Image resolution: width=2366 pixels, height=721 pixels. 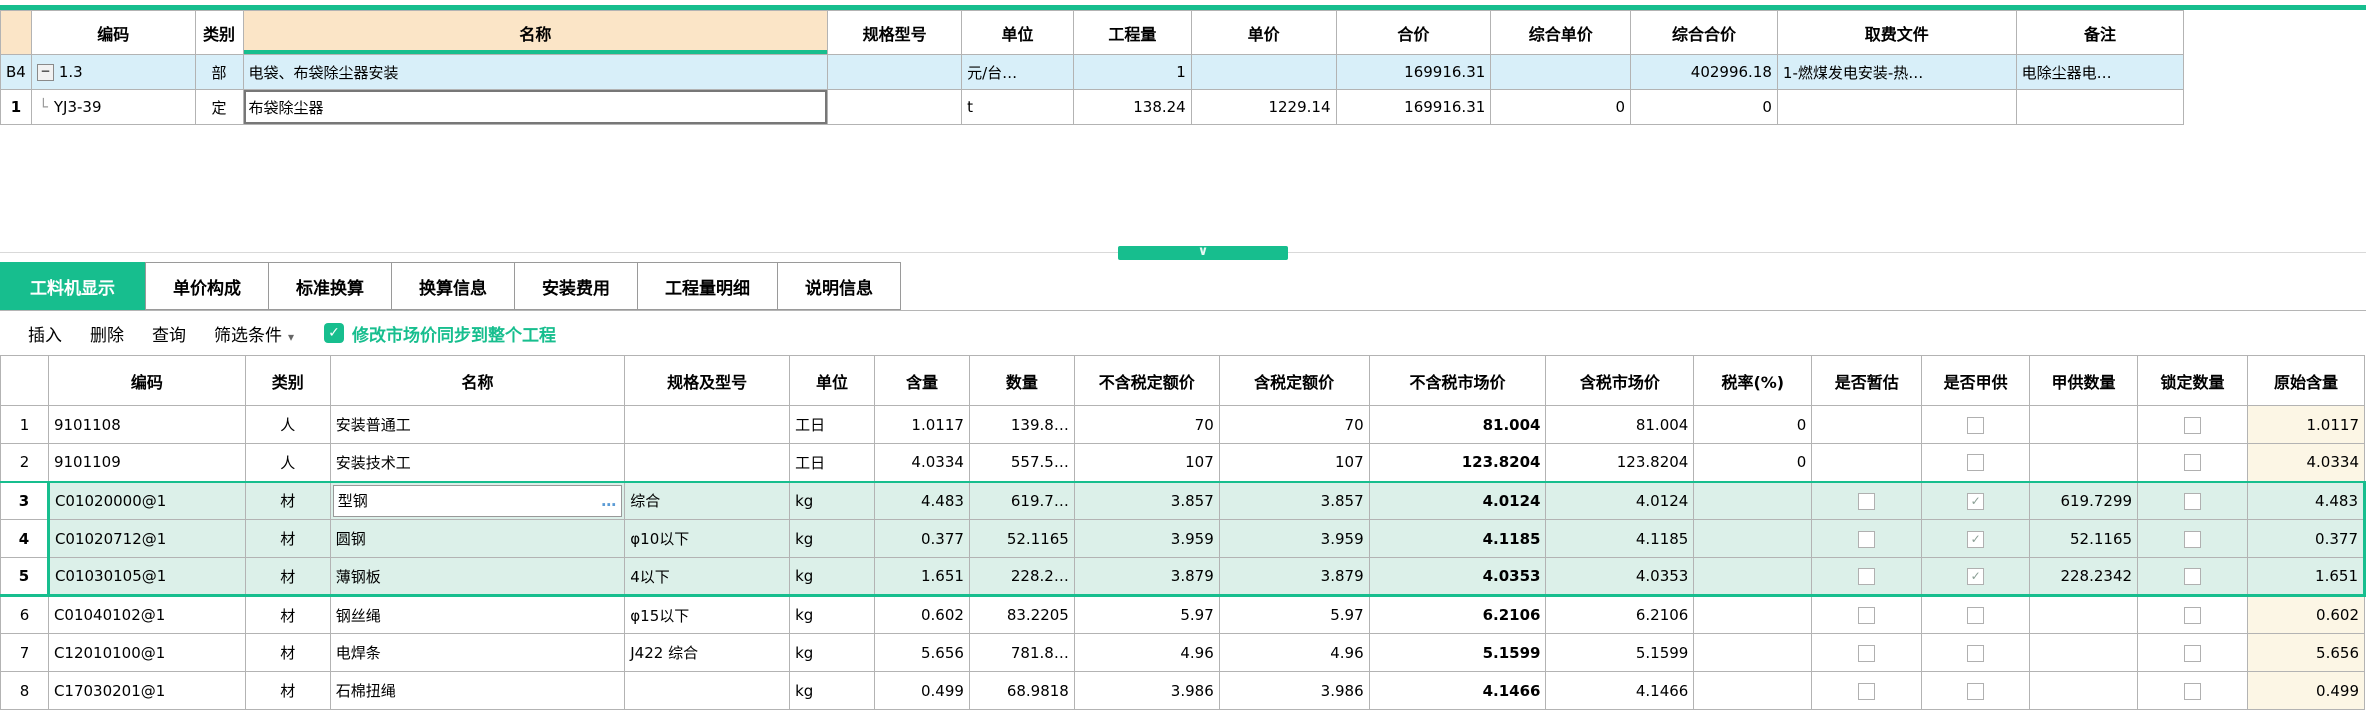 I want to click on cell-name: 薄钢板, so click(x=477, y=577).